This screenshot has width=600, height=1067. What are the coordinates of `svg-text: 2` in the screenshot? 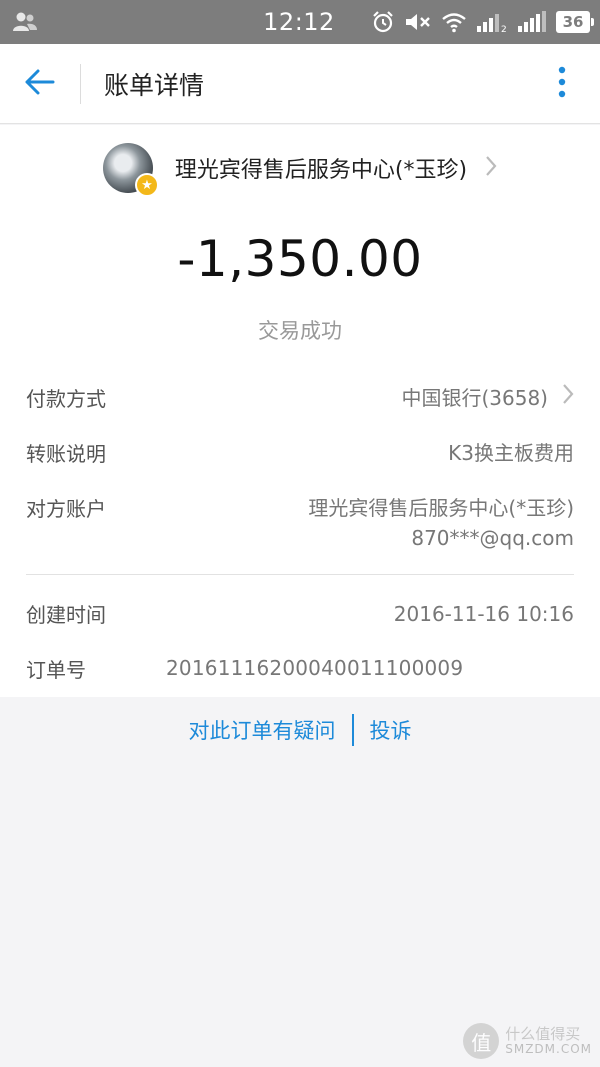 It's located at (504, 29).